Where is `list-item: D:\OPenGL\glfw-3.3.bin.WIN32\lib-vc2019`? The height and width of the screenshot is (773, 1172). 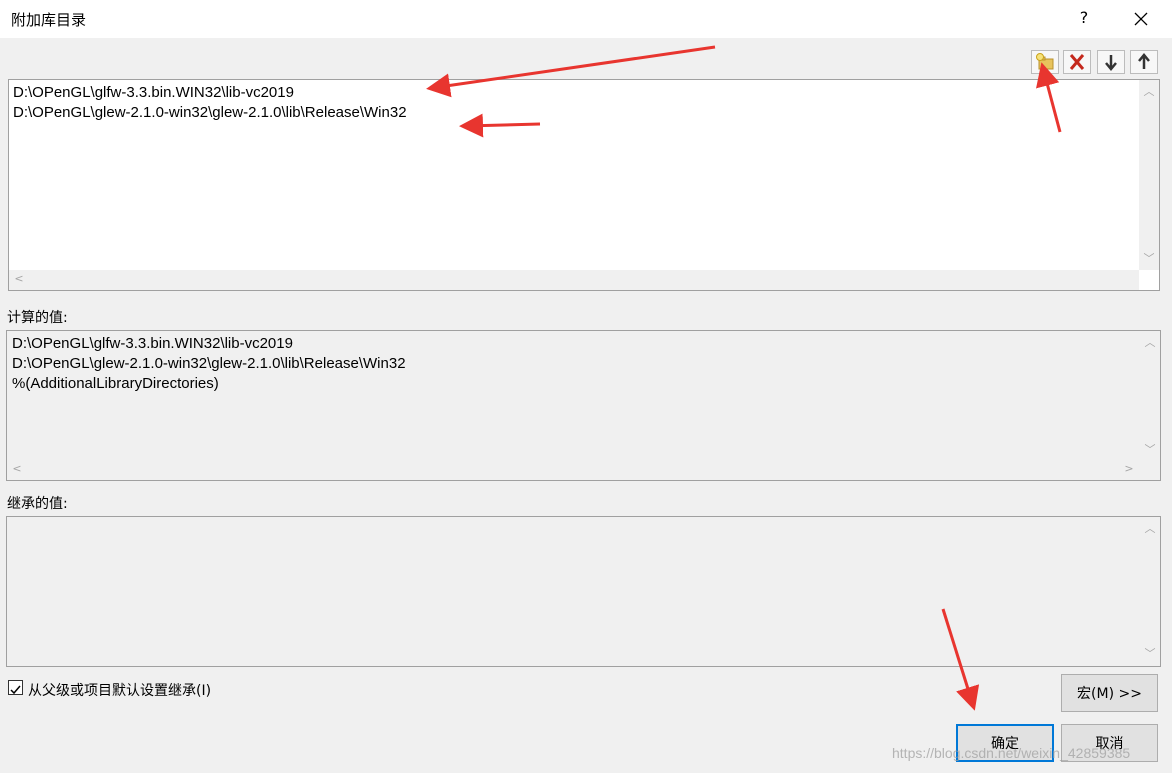
list-item: D:\OPenGL\glfw-3.3.bin.WIN32\lib-vc2019 is located at coordinates (153, 93).